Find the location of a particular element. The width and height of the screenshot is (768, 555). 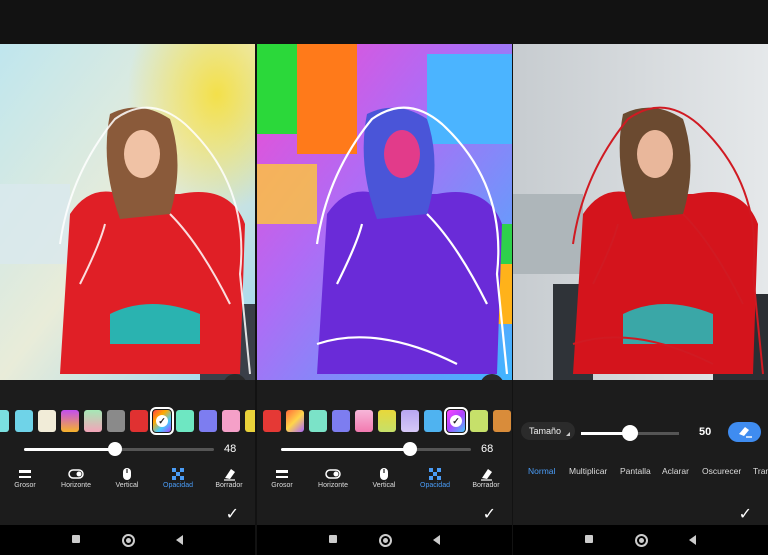

size-slider is located at coordinates (630, 433).